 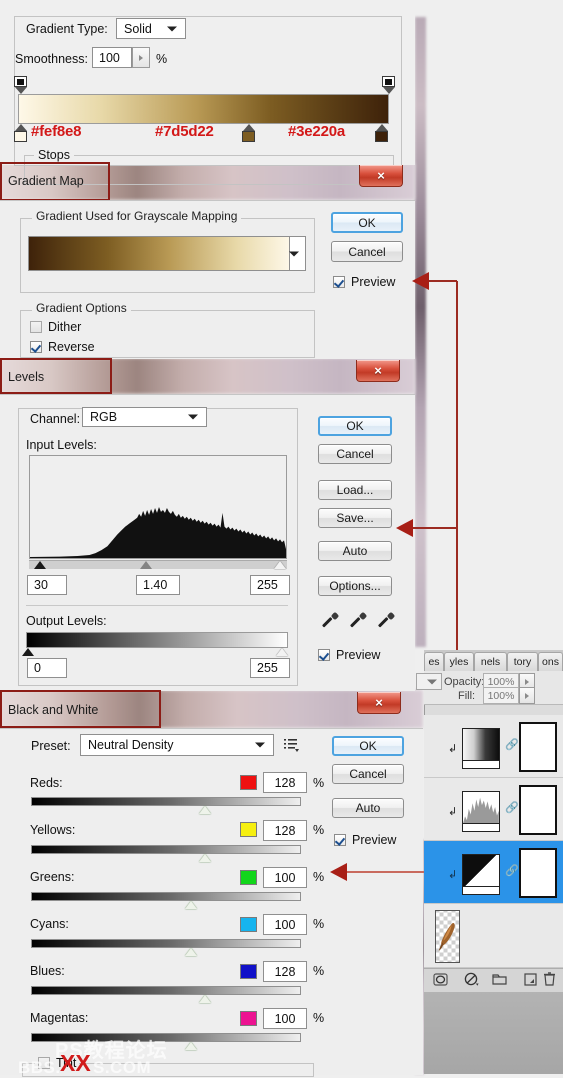 I want to click on new-group-icon, so click(x=499, y=979).